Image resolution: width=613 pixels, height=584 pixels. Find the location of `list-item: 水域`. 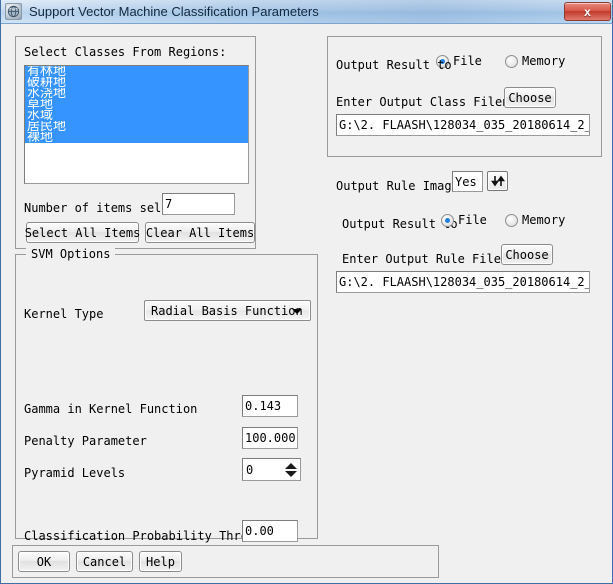

list-item: 水域 is located at coordinates (136, 115).